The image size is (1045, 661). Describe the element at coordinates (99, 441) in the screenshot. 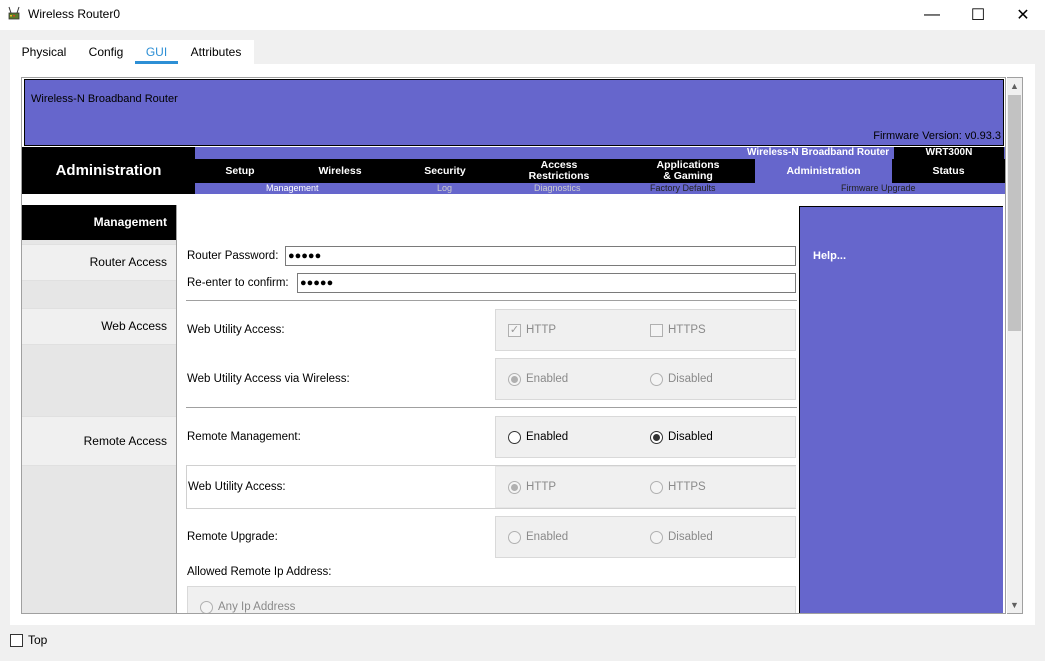

I see `sidebar-item-remote-access: Remote Access` at that location.